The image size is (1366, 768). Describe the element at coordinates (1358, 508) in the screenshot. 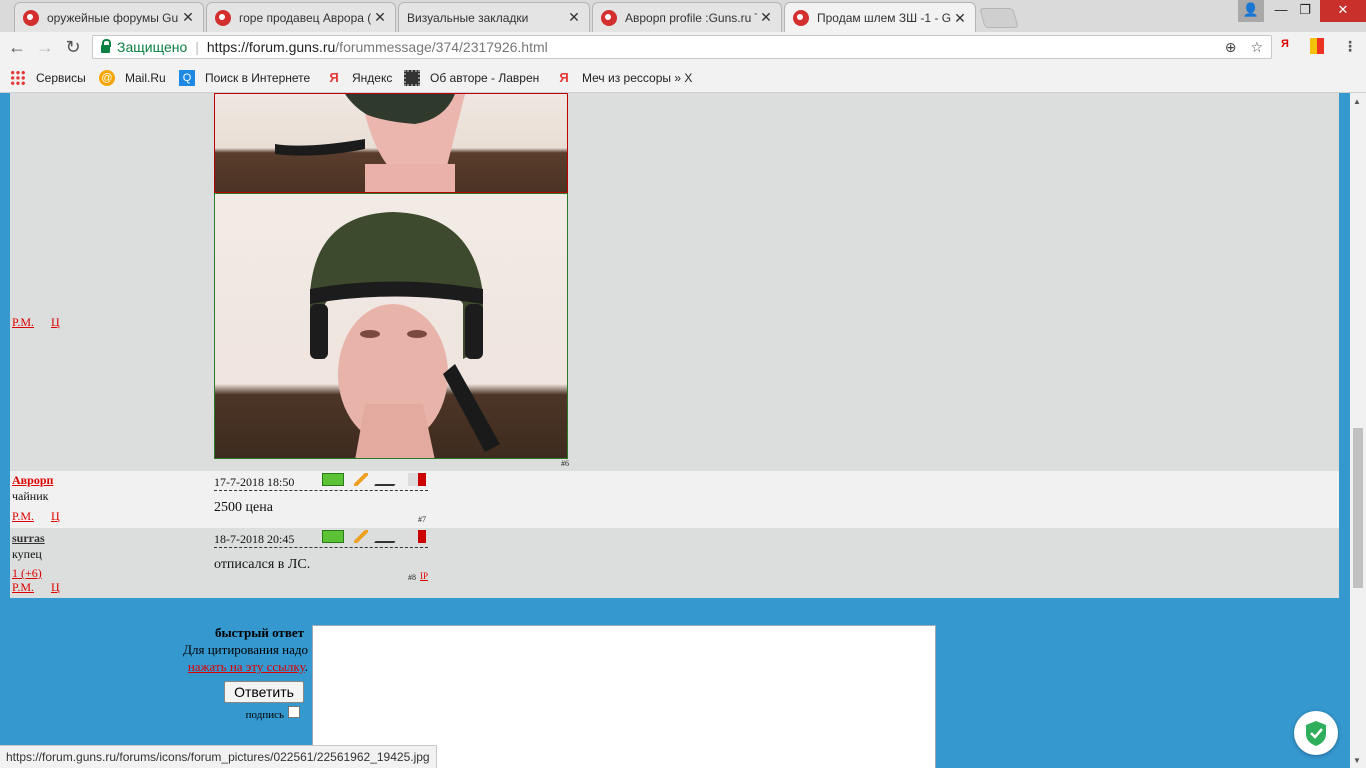

I see `scroll-thumb` at that location.